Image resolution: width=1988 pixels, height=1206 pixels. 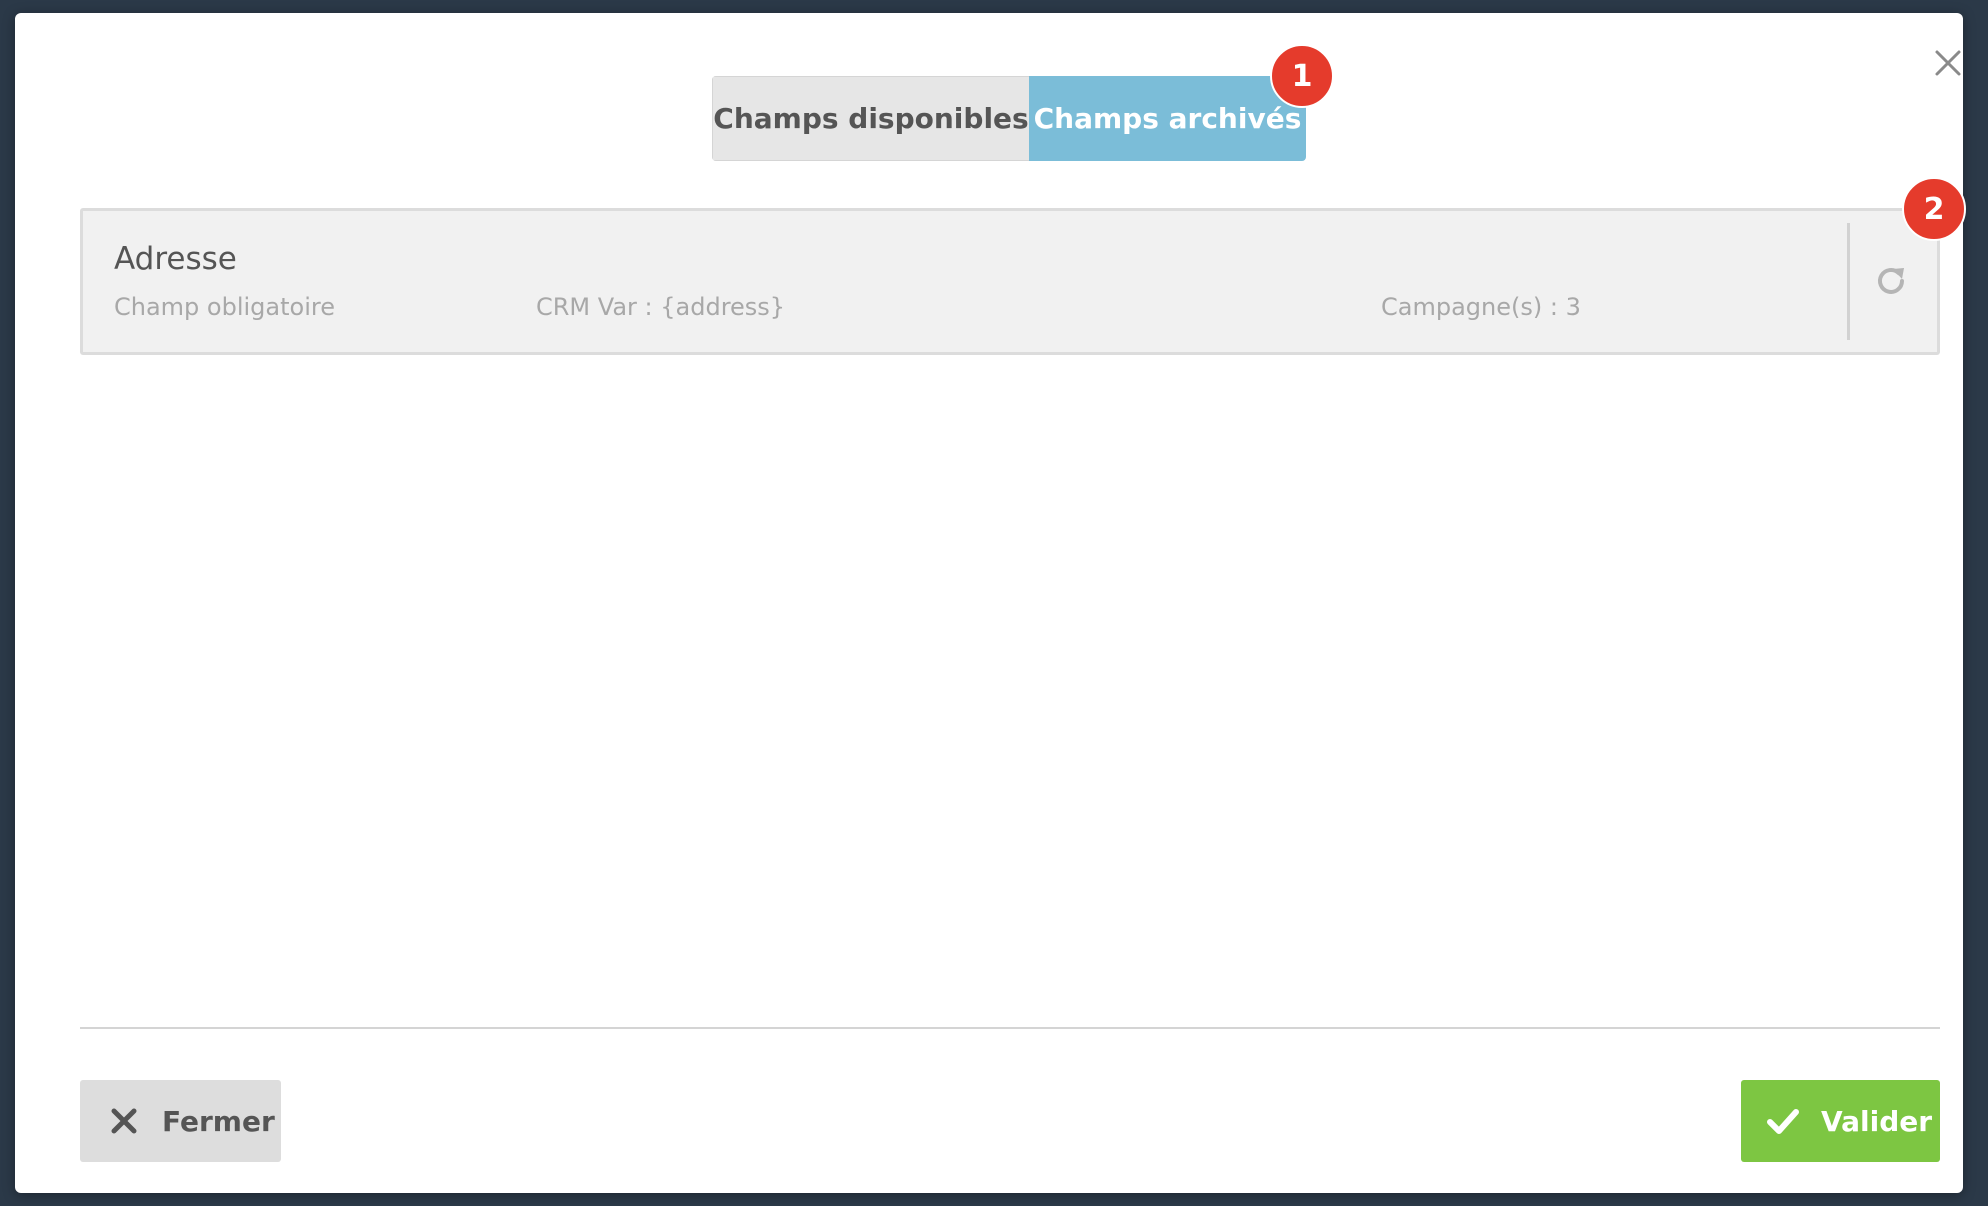 What do you see at coordinates (870, 118) in the screenshot?
I see `tab-champs-disponibles: Champs disponibles` at bounding box center [870, 118].